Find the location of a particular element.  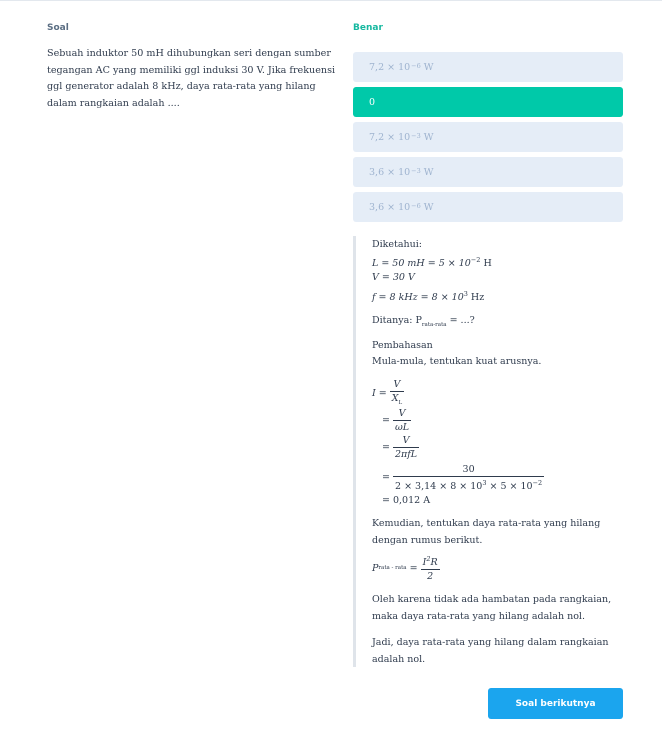

option-4-unit: W is located at coordinates (428, 172).